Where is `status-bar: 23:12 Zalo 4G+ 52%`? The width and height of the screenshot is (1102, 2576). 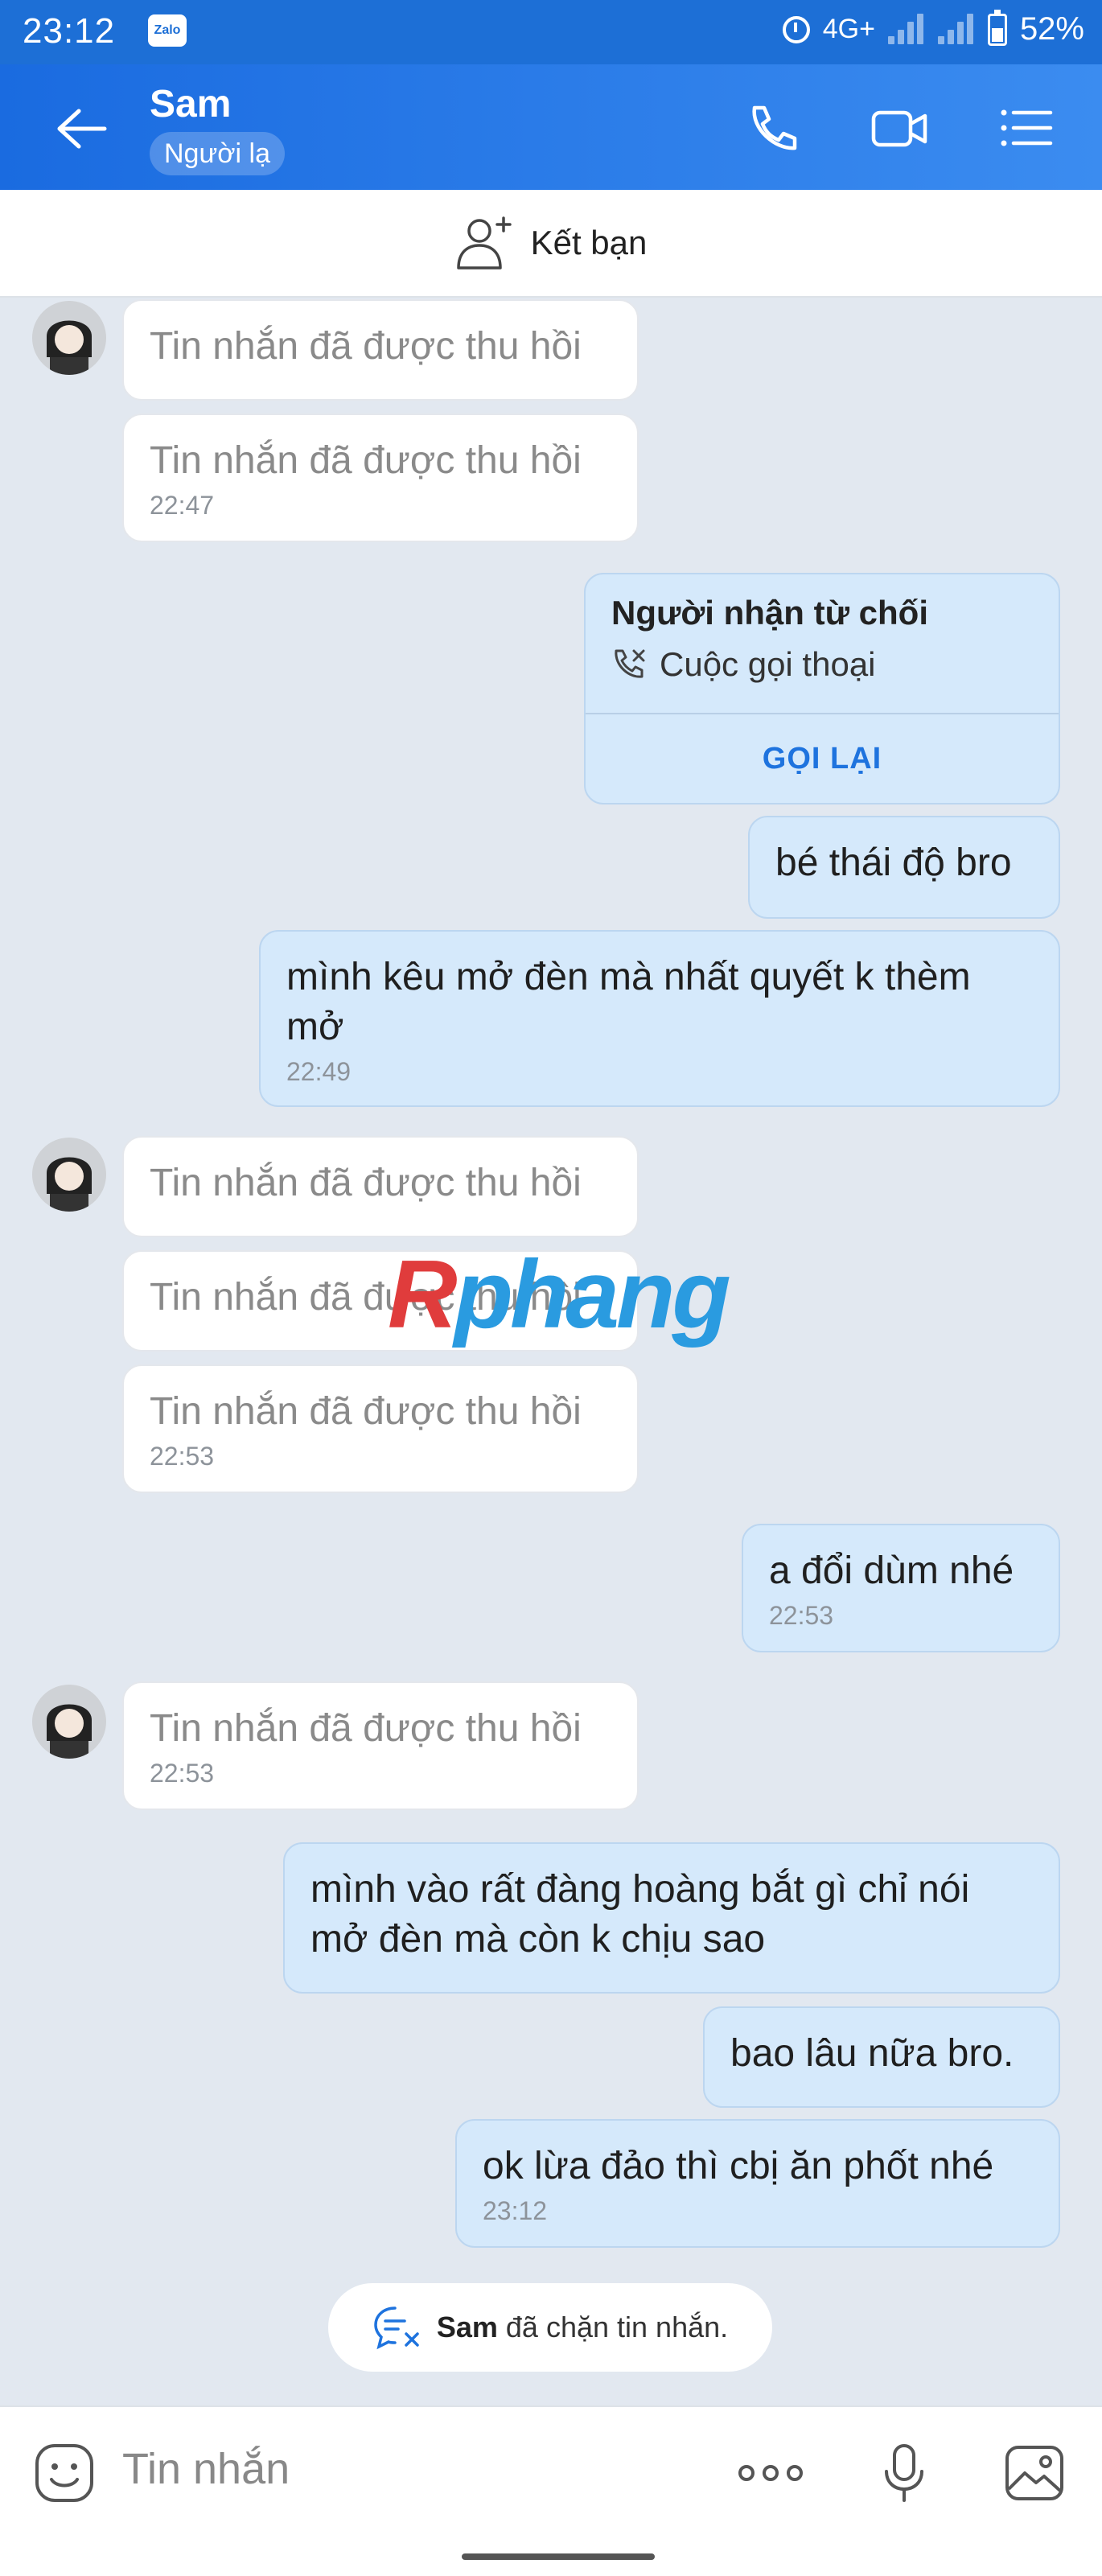 status-bar: 23:12 Zalo 4G+ 52% is located at coordinates (551, 32).